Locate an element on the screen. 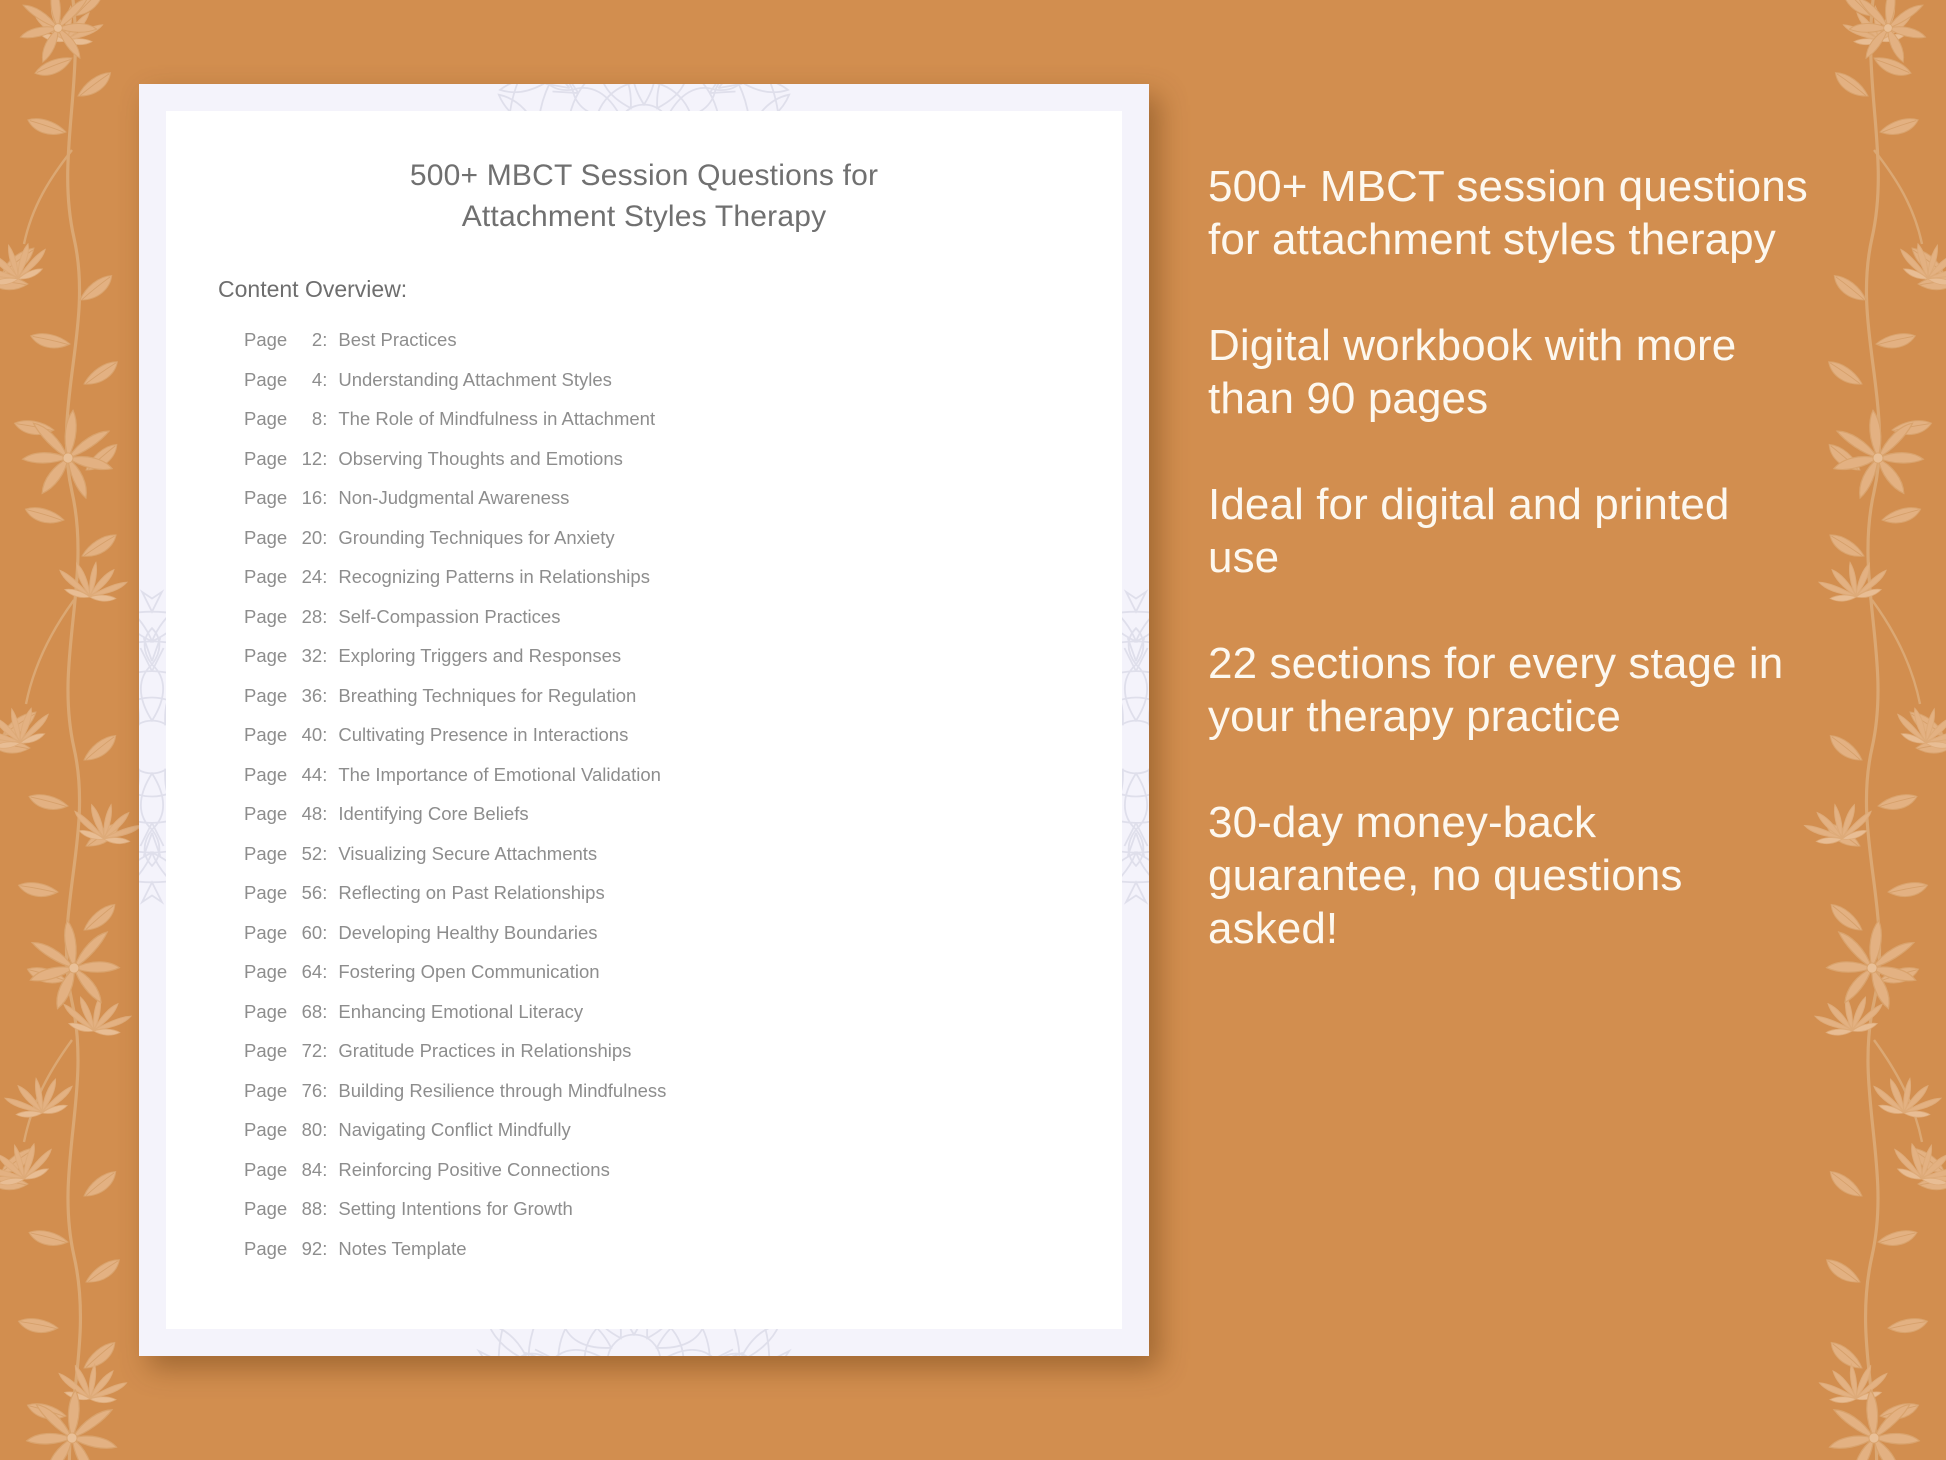 This screenshot has height=1460, width=1946. toc-entry: Page 28: Self-Compassion Practices is located at coordinates (673, 626).